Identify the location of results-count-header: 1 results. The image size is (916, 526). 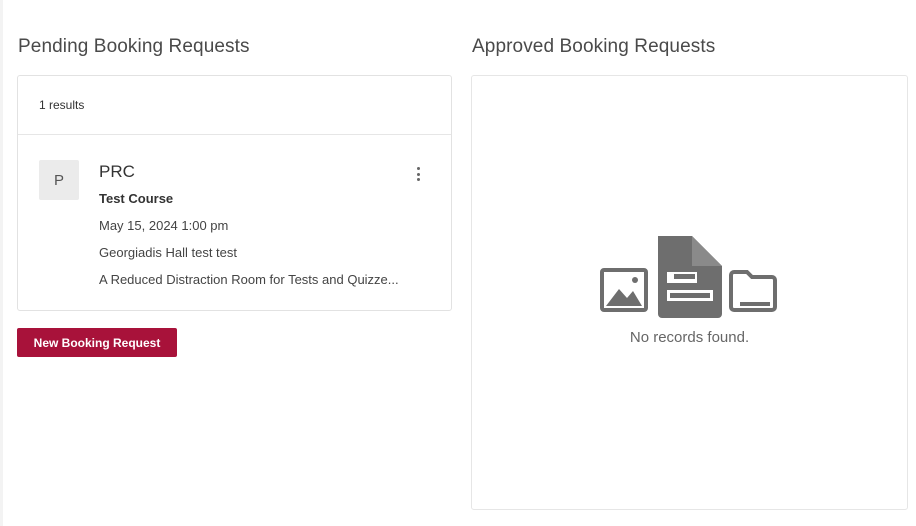
(234, 105).